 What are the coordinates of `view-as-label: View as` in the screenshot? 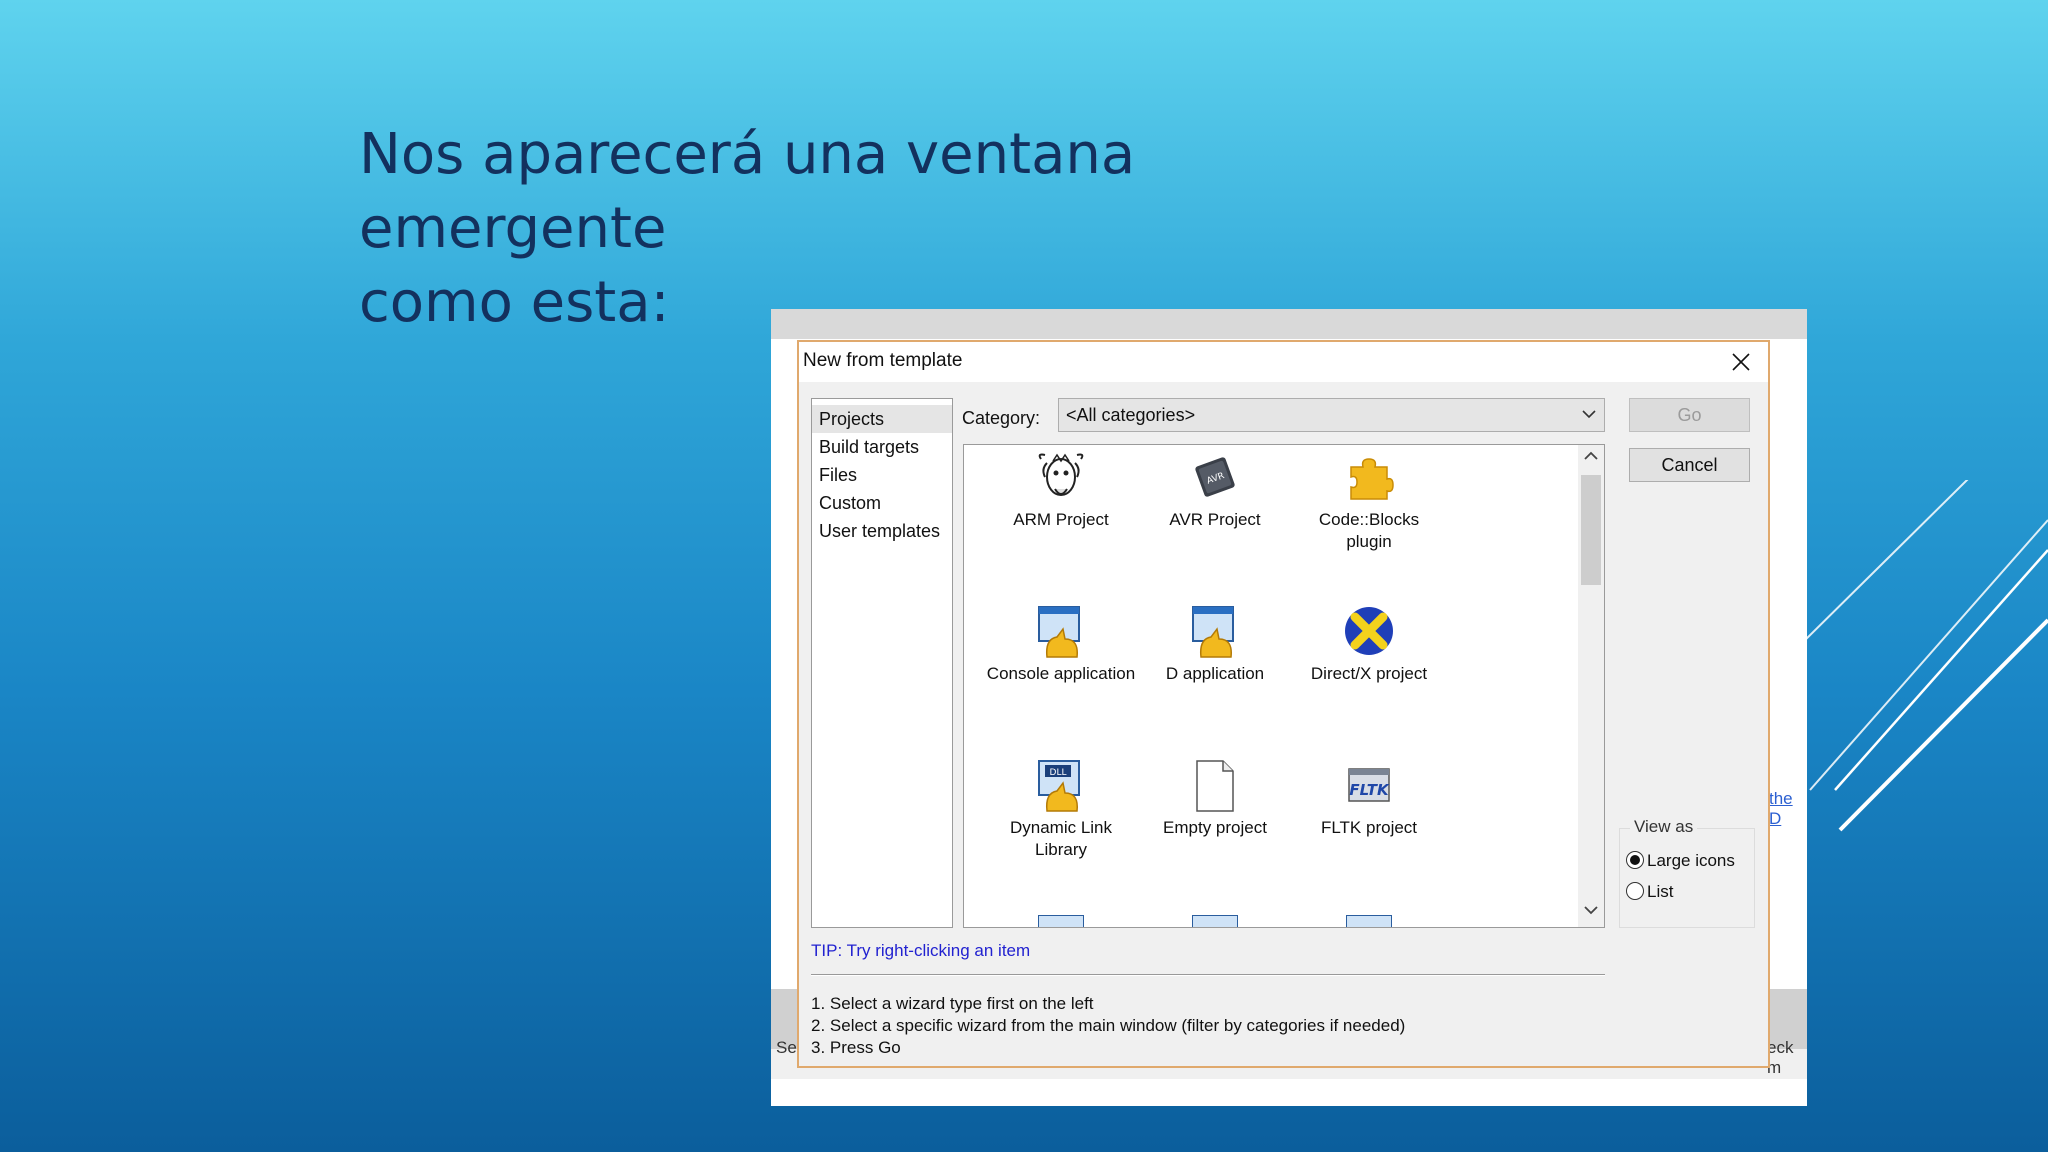 It's located at (1664, 827).